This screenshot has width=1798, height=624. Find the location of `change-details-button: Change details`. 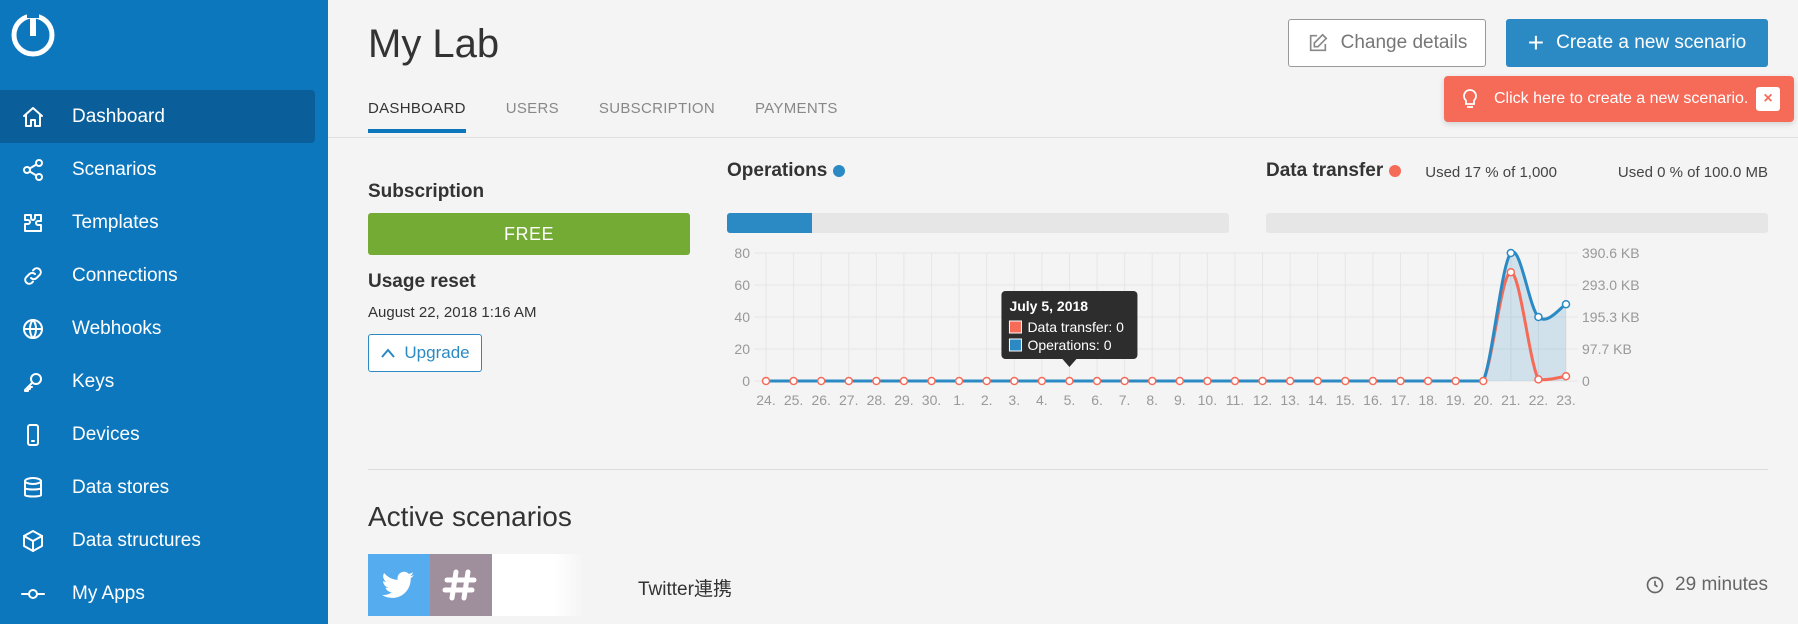

change-details-button: Change details is located at coordinates (1387, 43).